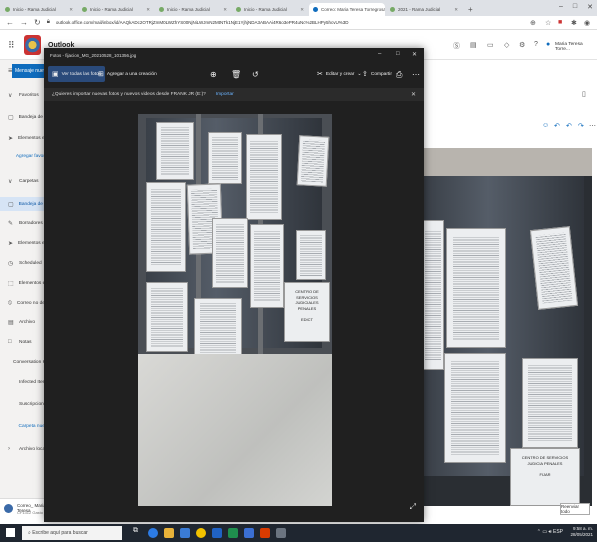 The width and height of the screenshot is (597, 542). I want to click on task-view-icon: ⧉, so click(138, 532).